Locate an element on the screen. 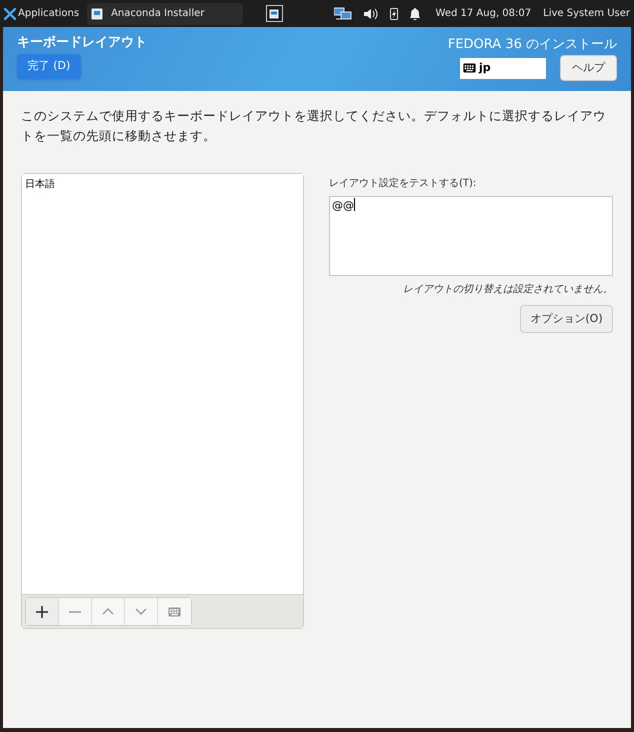 The image size is (634, 732). volume-icon is located at coordinates (371, 14).